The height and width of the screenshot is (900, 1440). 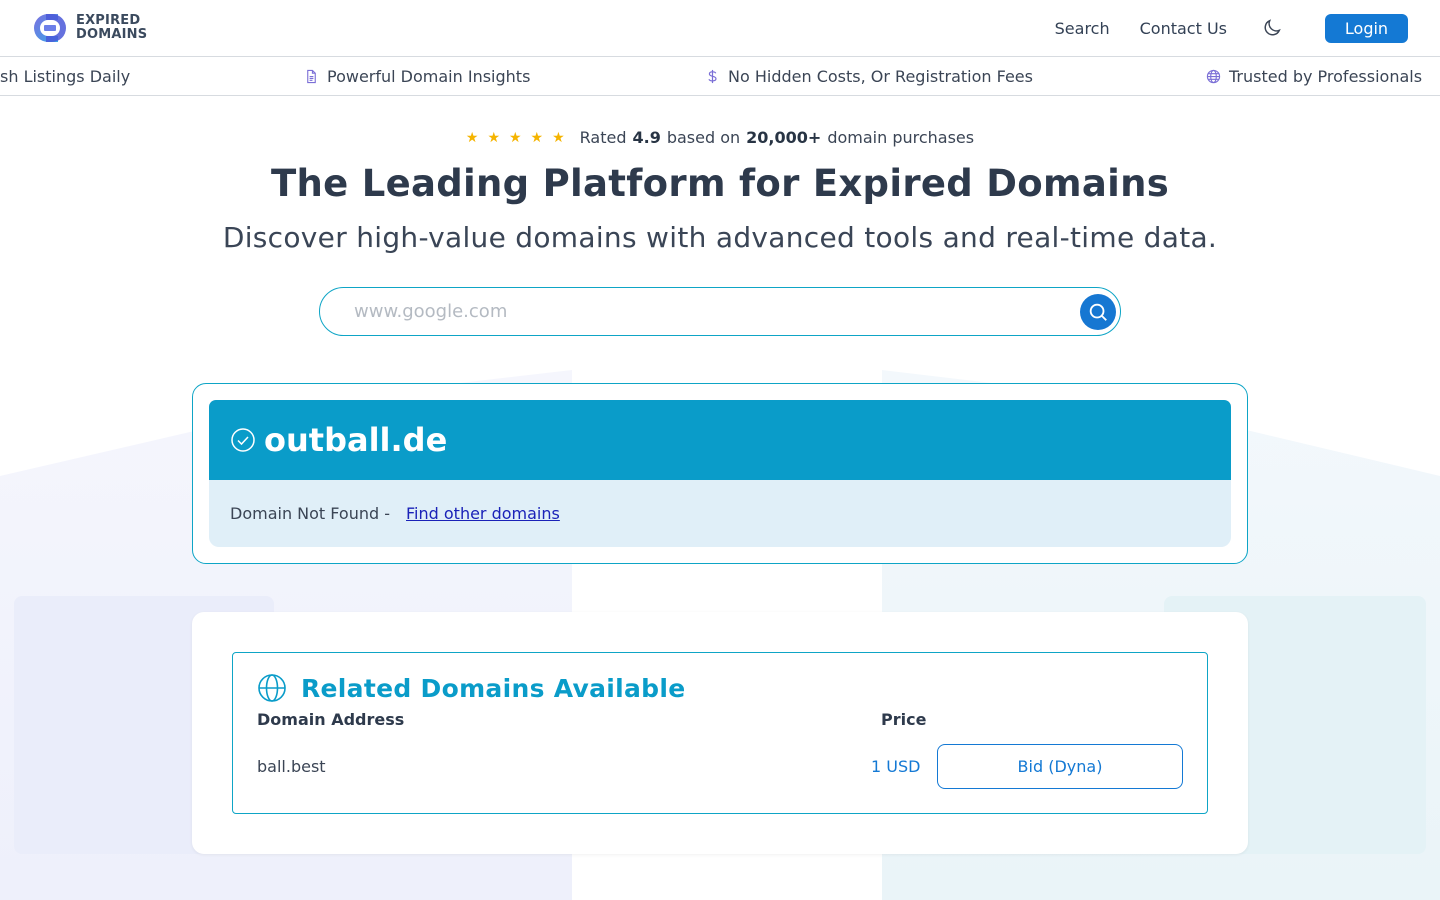 What do you see at coordinates (901, 137) in the screenshot?
I see `rating-suffix: domain purchases` at bounding box center [901, 137].